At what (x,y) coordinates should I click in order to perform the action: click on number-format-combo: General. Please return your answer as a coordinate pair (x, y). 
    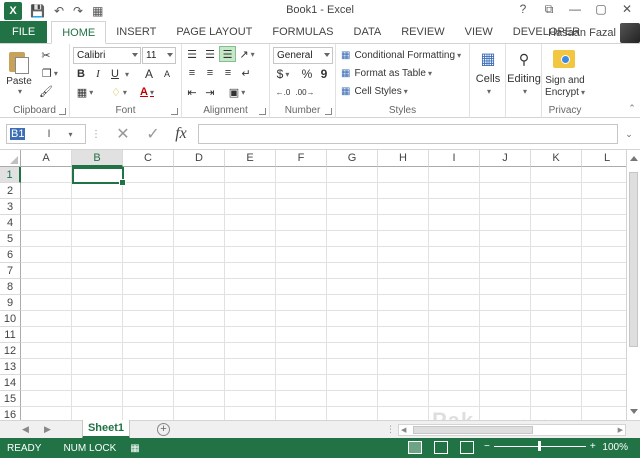
    Looking at the image, I should click on (303, 55).